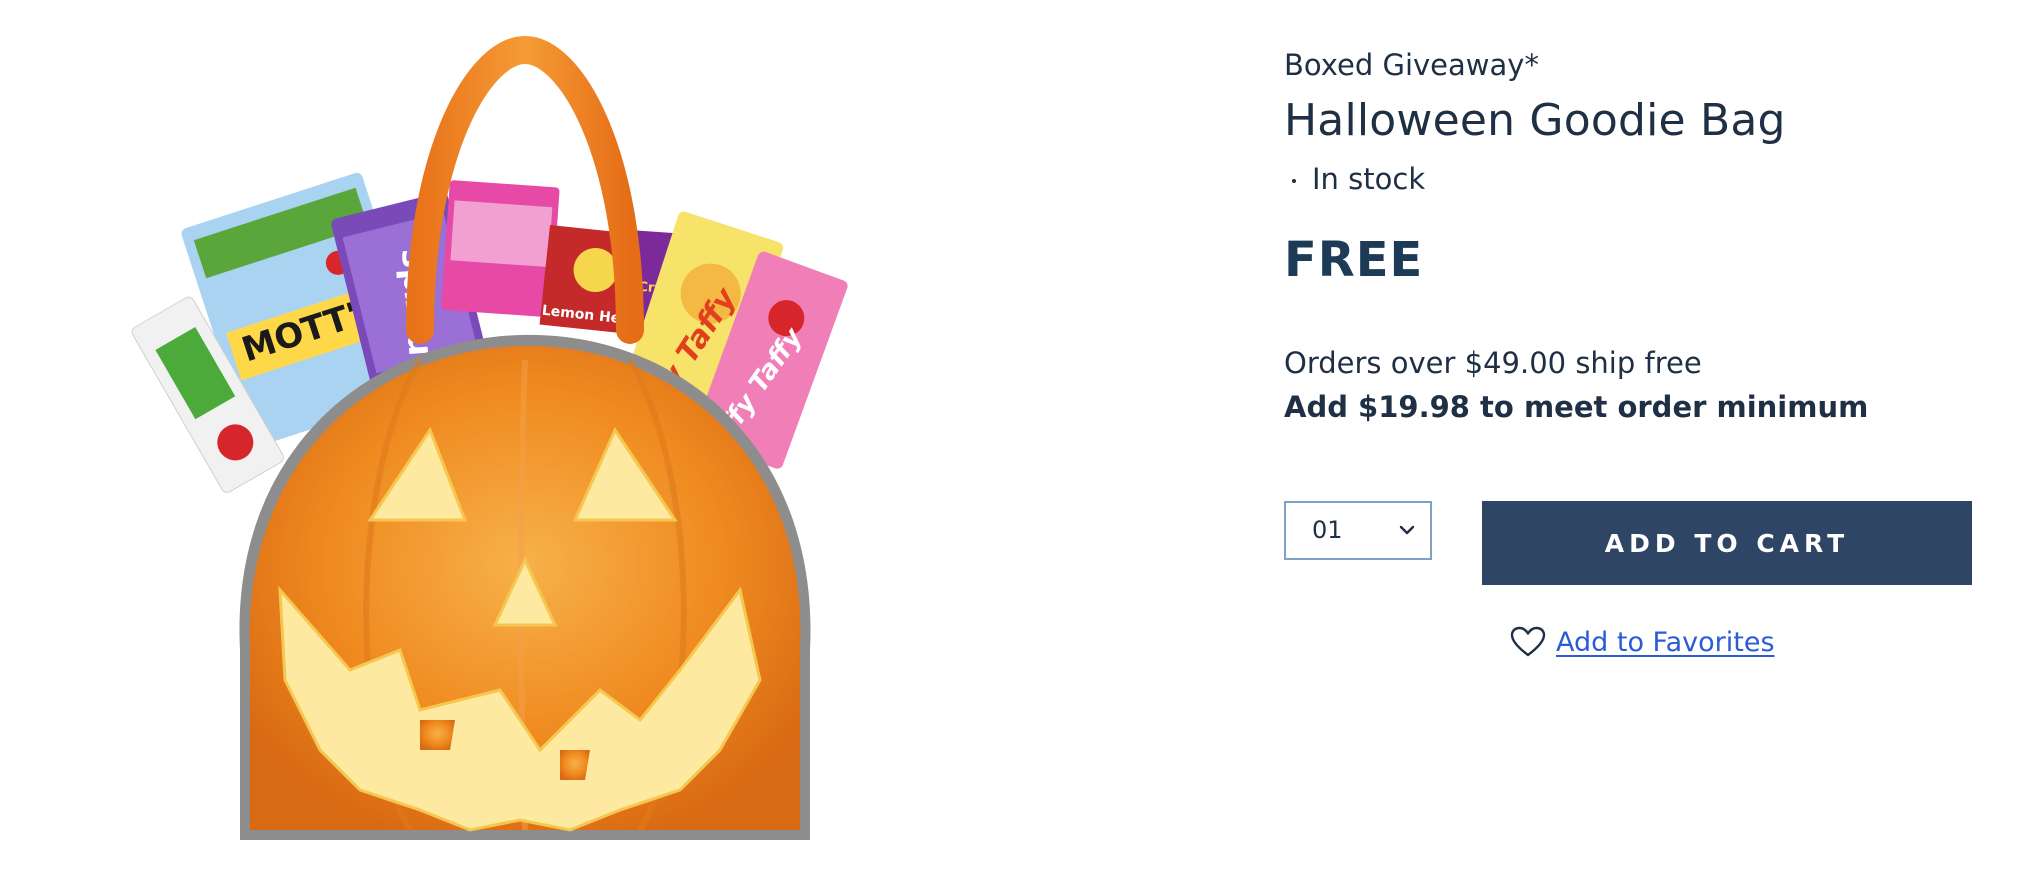  Describe the element at coordinates (1294, 181) in the screenshot. I see `stock-bullet` at that location.